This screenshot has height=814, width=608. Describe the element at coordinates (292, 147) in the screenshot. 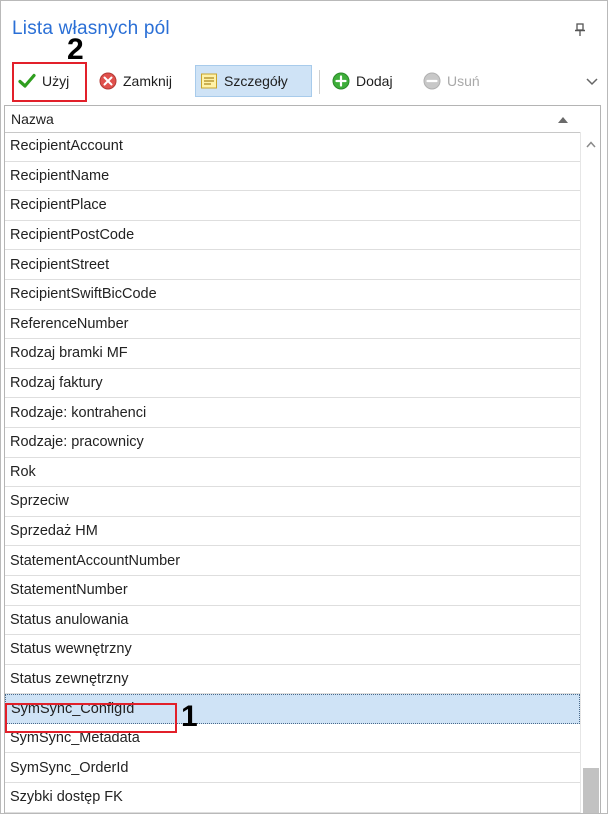

I see `table-row: RecipientAccount` at that location.